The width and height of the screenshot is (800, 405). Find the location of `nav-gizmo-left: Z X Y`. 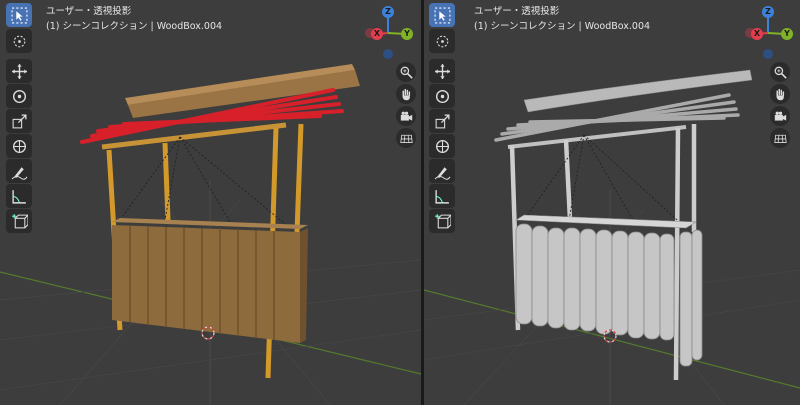

nav-gizmo-left: Z X Y is located at coordinates (388, 33).